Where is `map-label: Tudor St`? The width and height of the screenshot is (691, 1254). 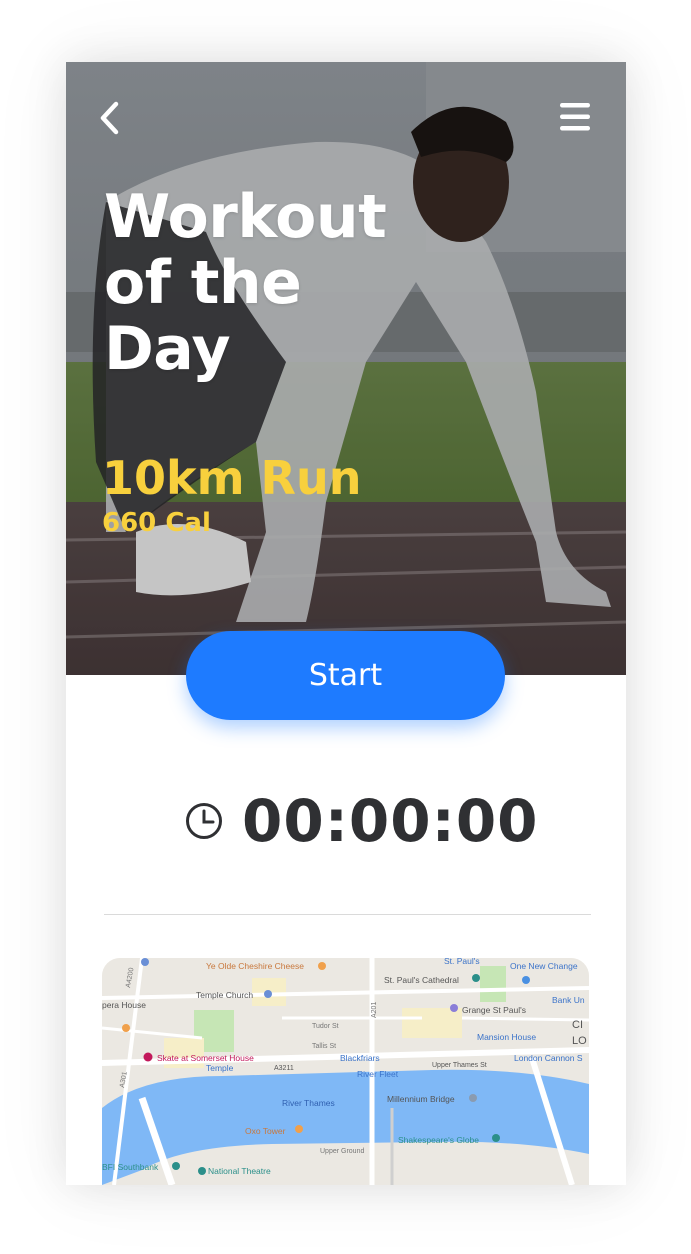 map-label: Tudor St is located at coordinates (325, 1026).